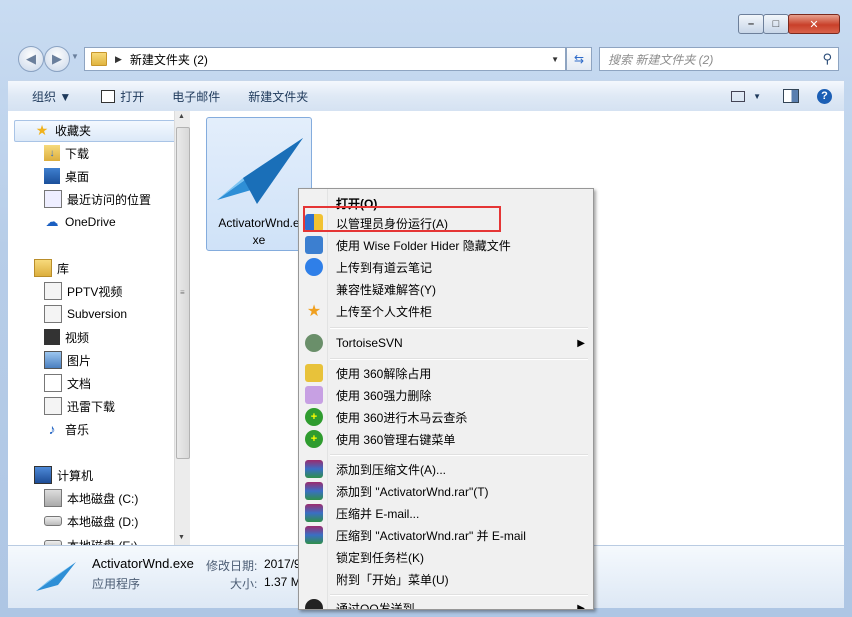  Describe the element at coordinates (278, 96) in the screenshot. I see `new-folder-button: 新建文件夹` at that location.